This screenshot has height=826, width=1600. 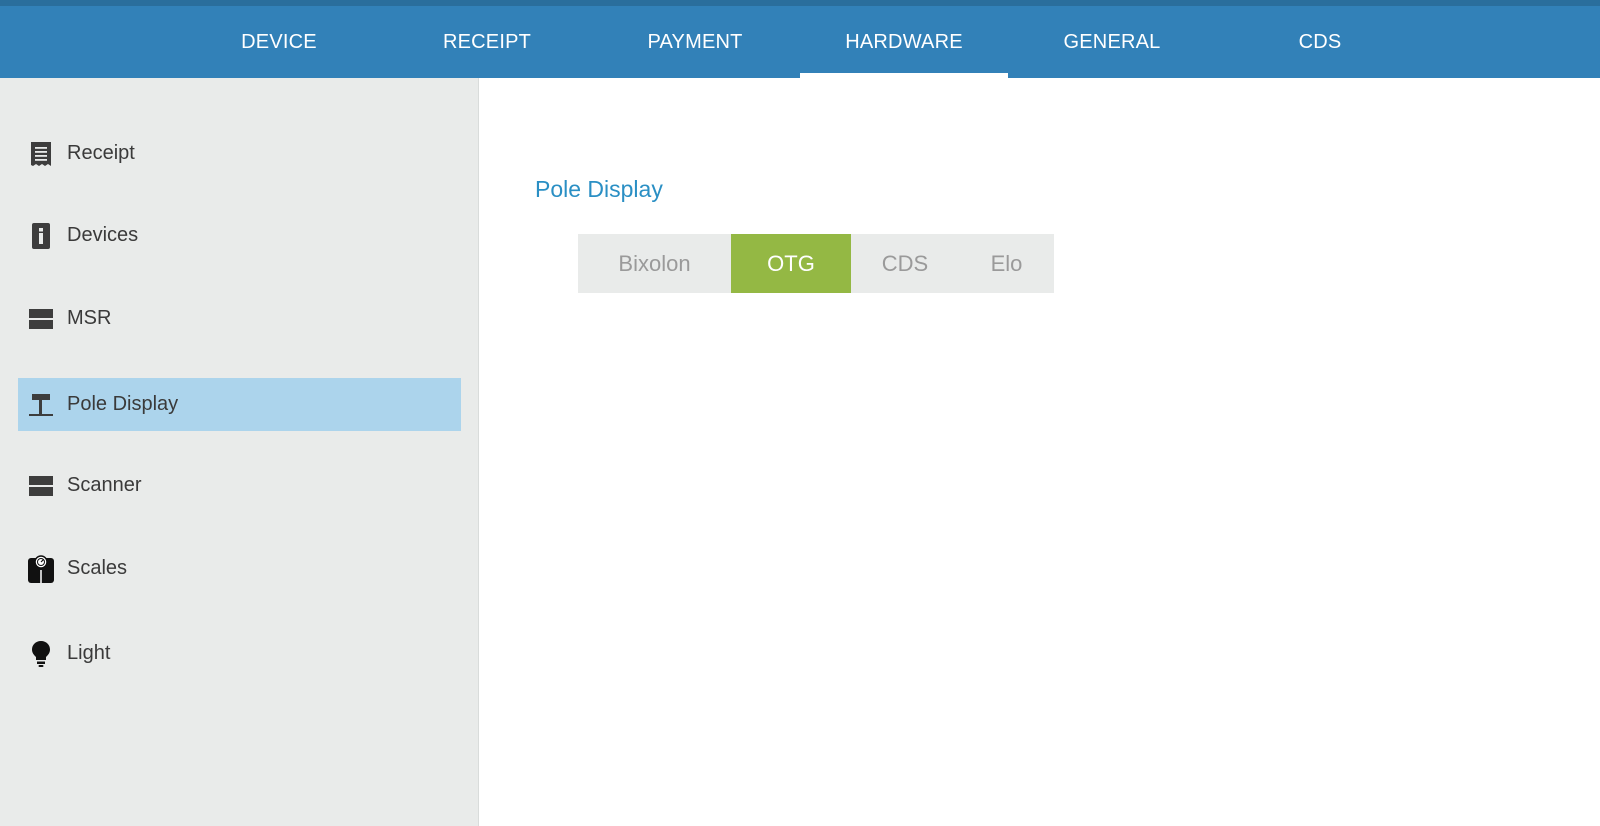 I want to click on tab-general: GENERAL, so click(x=1112, y=42).